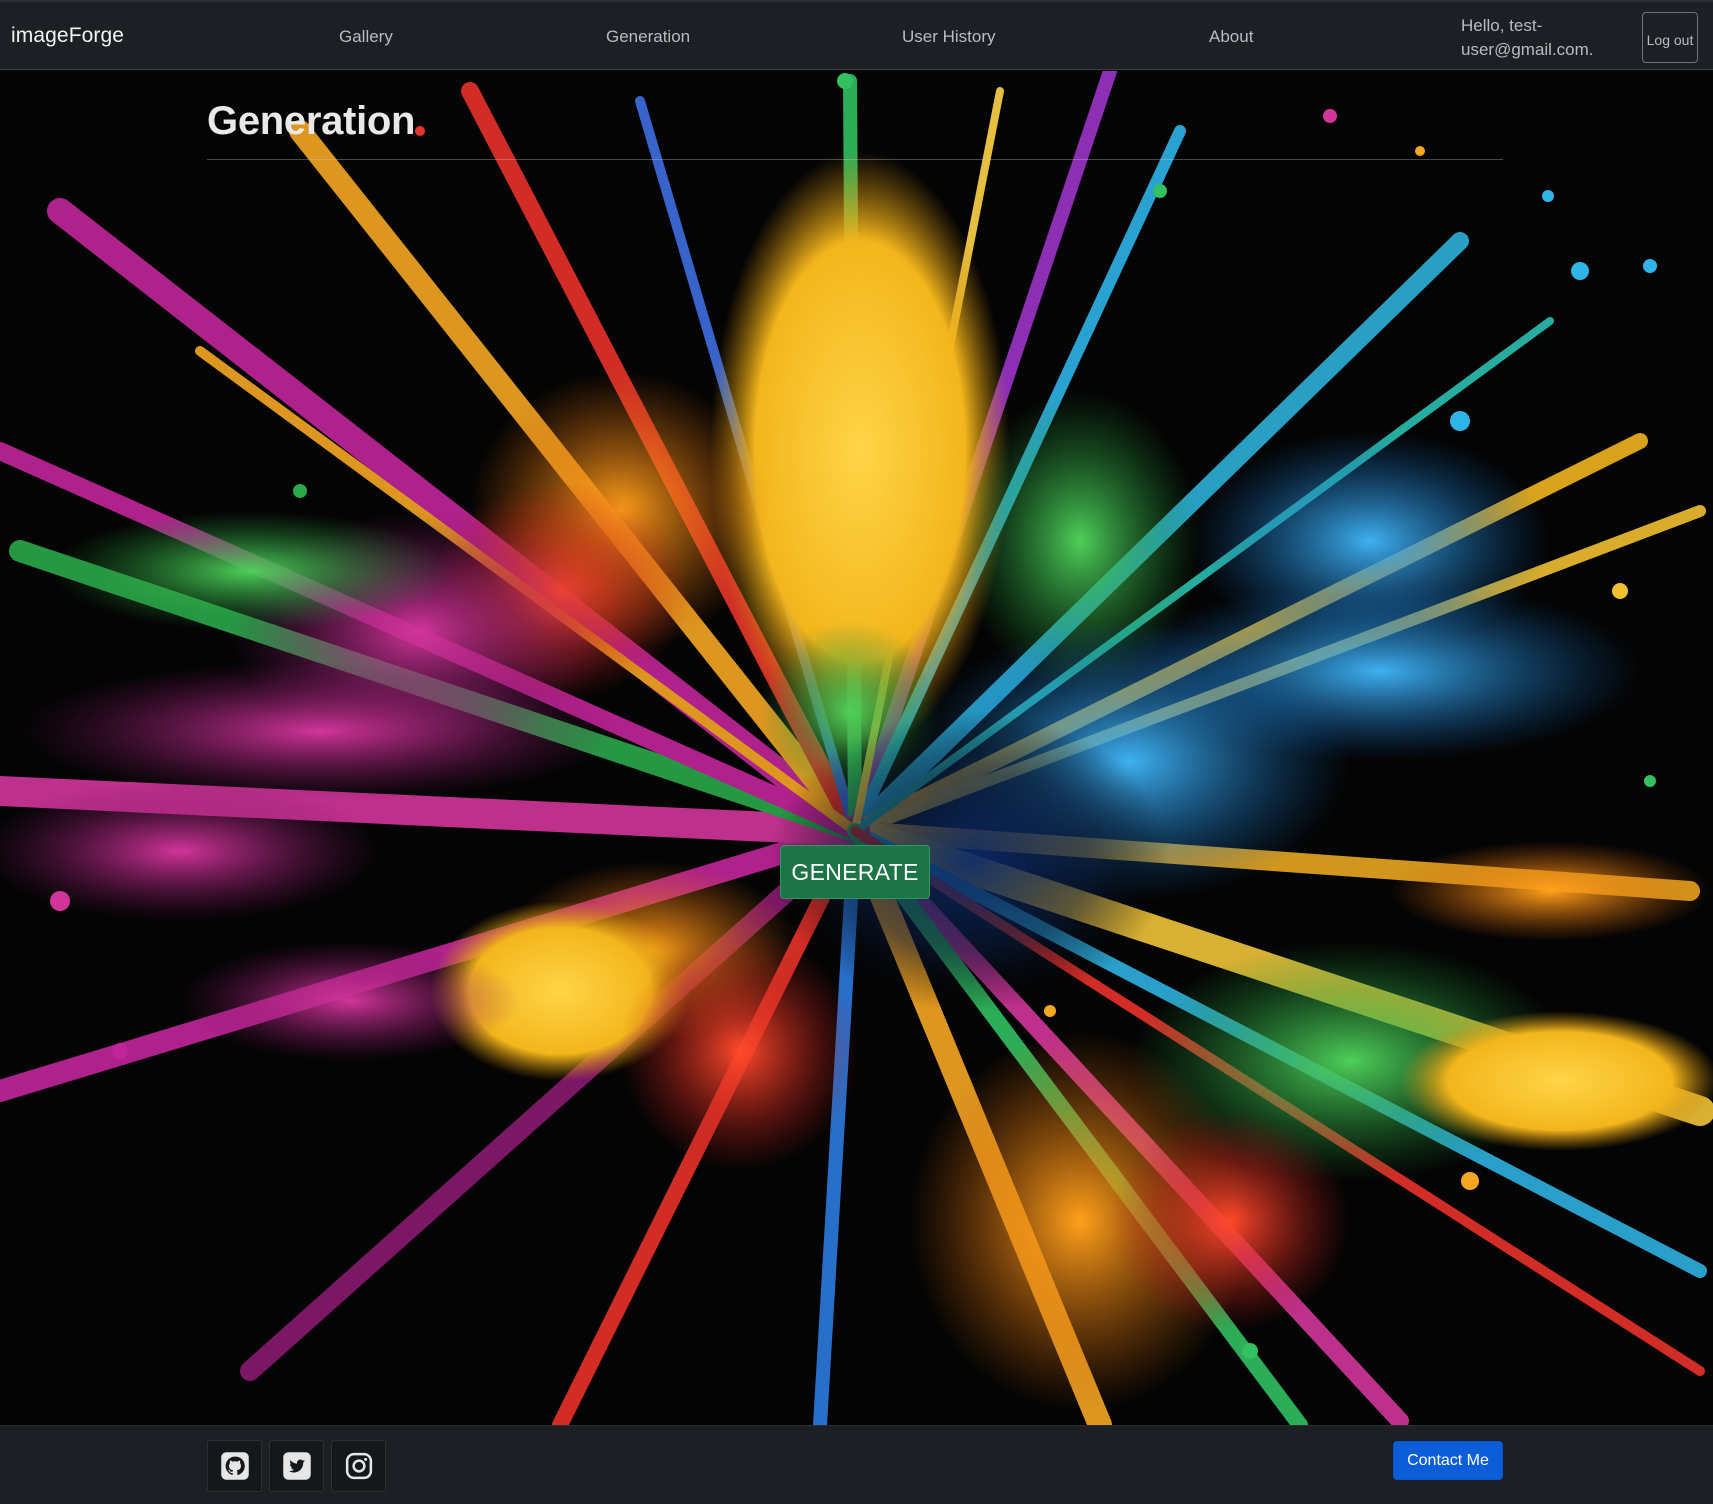  What do you see at coordinates (1670, 37) in the screenshot?
I see `logout-button: Log out` at bounding box center [1670, 37].